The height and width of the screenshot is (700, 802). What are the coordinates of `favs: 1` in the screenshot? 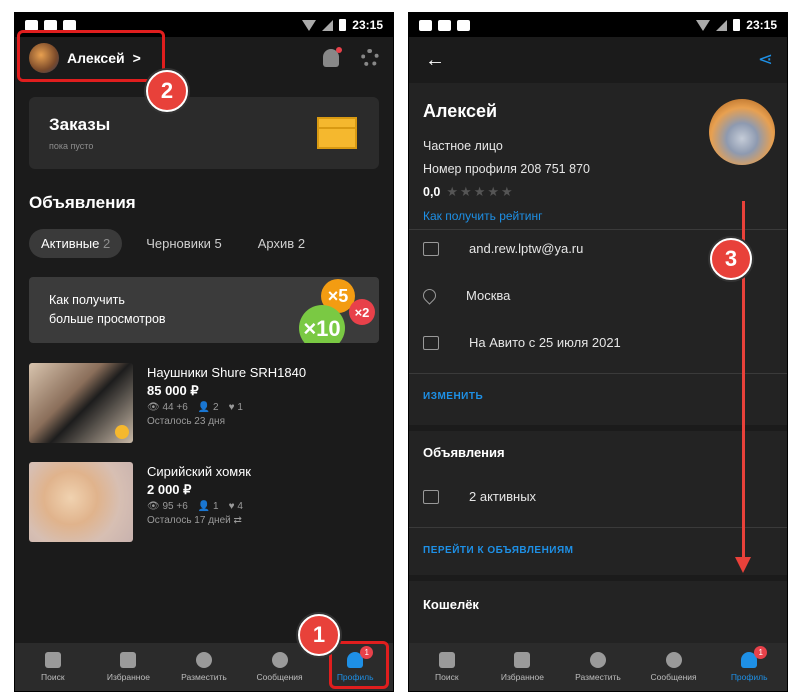 It's located at (216, 506).